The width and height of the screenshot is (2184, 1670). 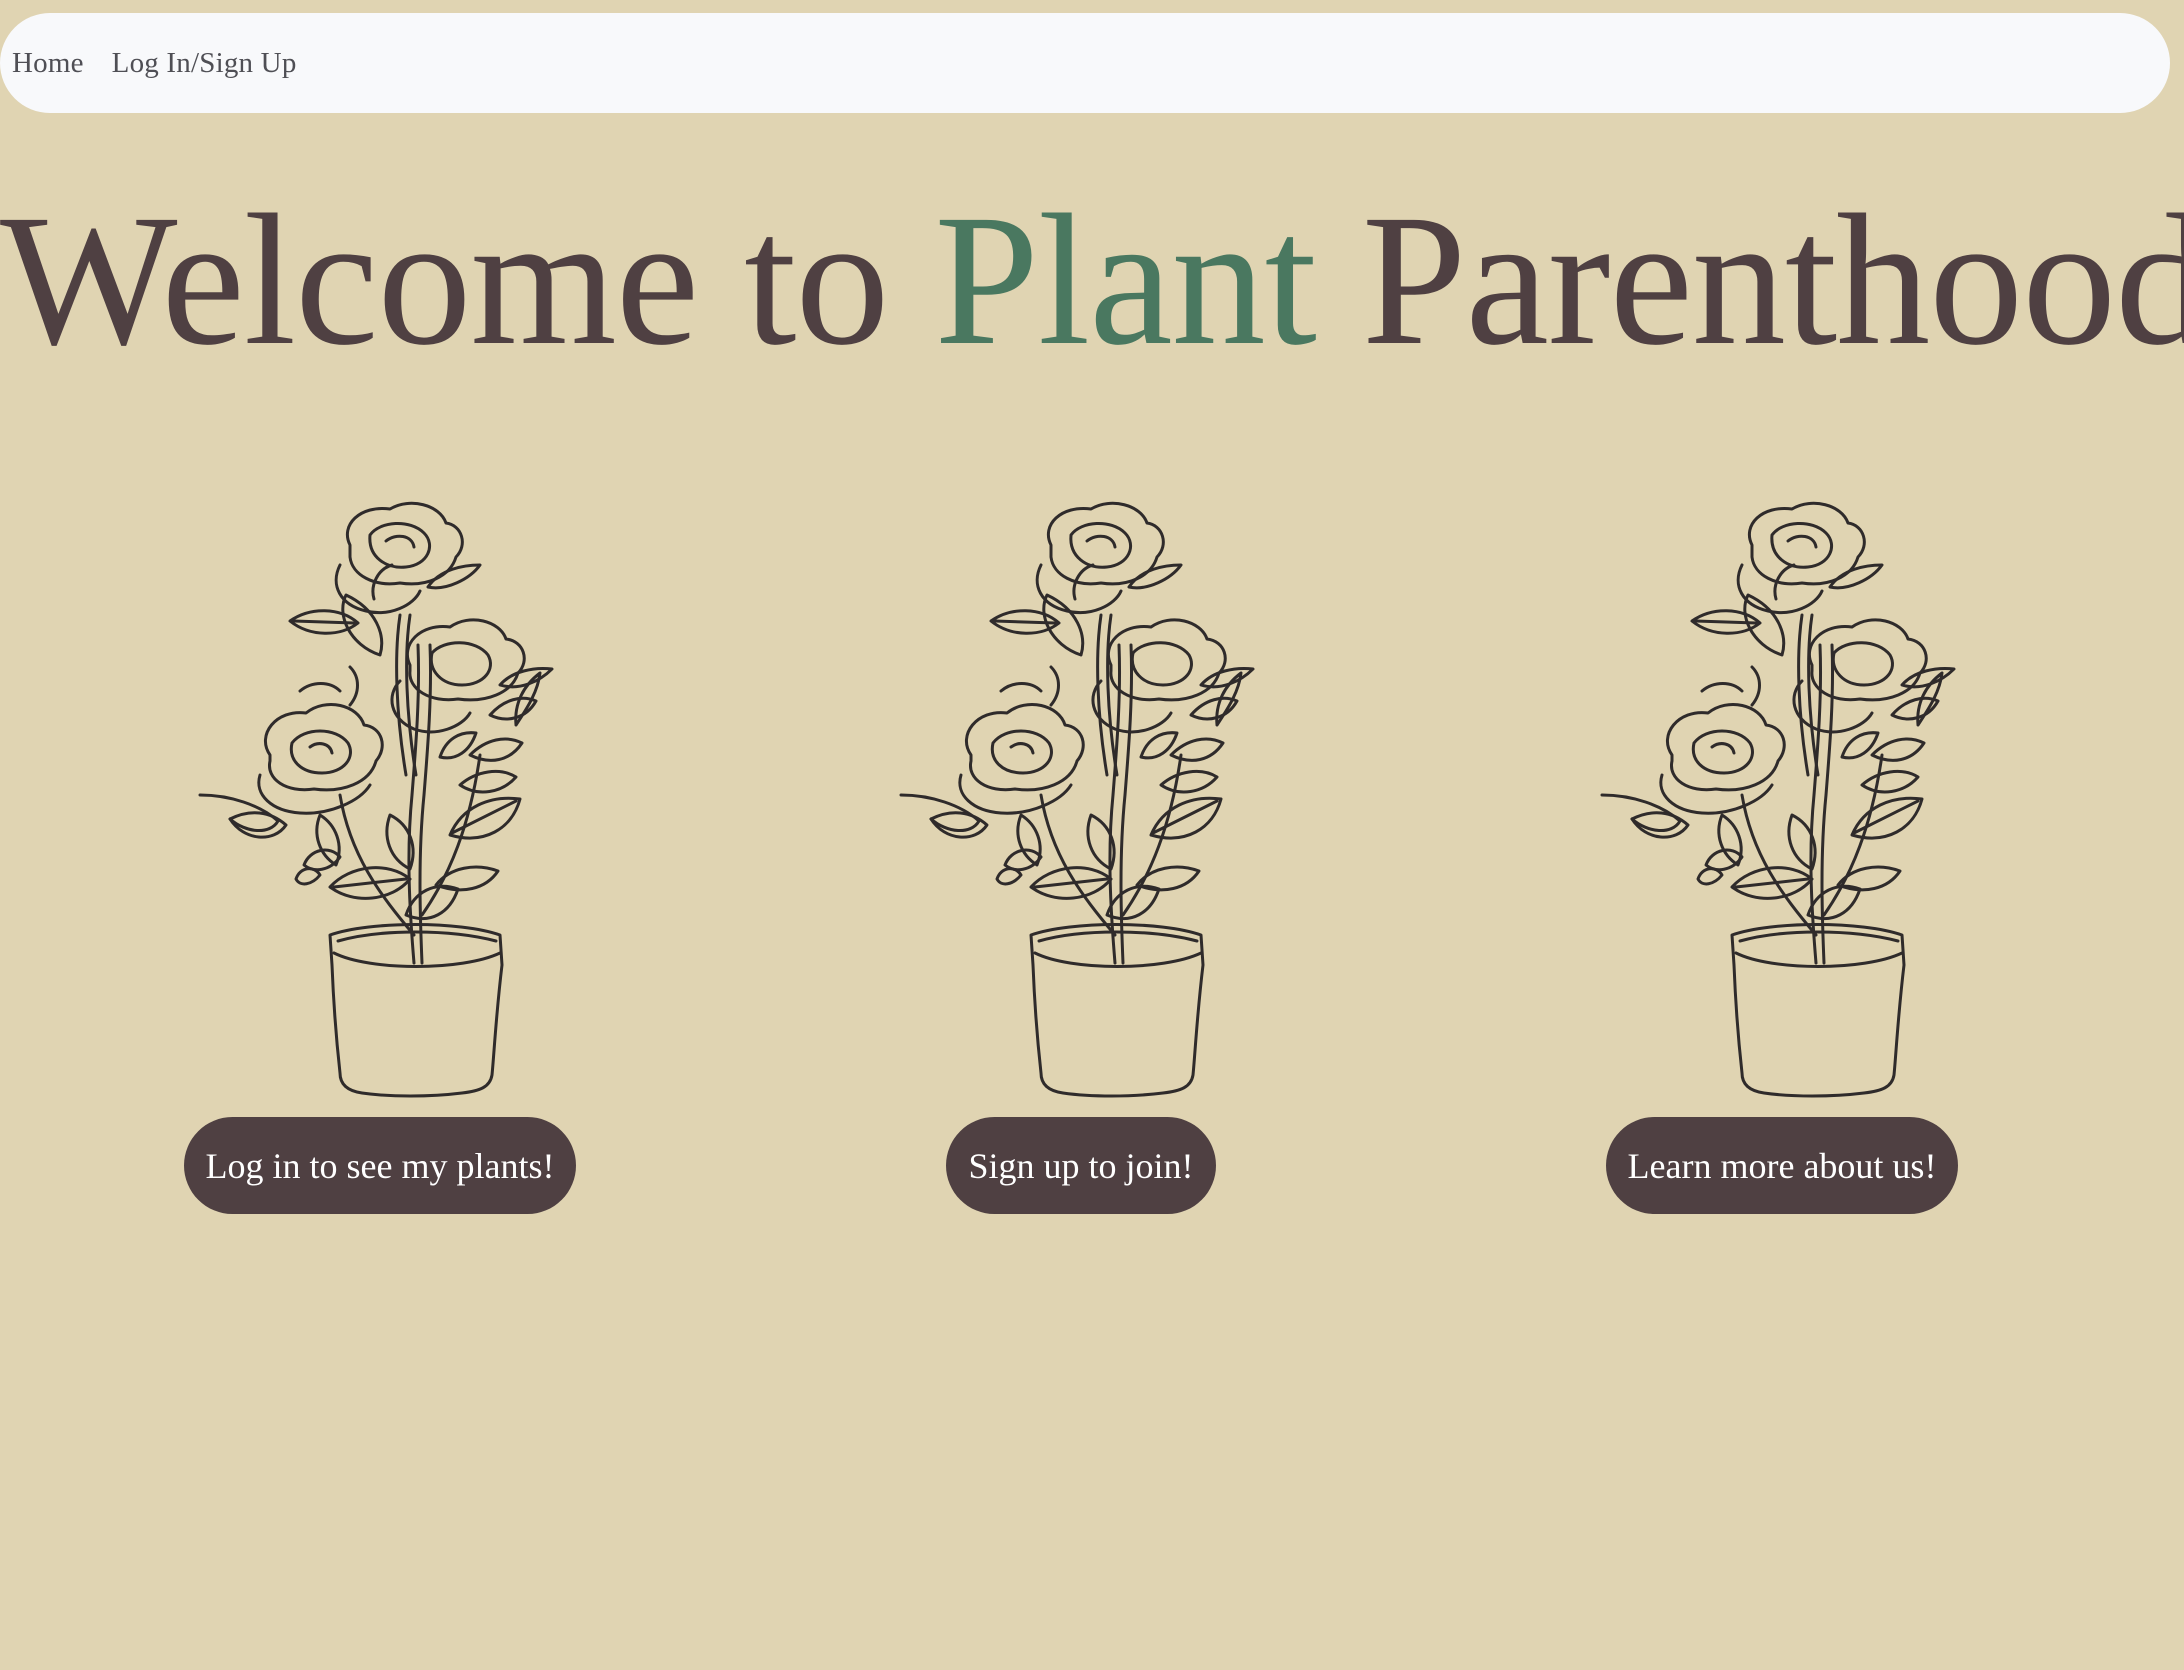 What do you see at coordinates (1749, 279) in the screenshot?
I see `title-part-parenthood: Parenthood` at bounding box center [1749, 279].